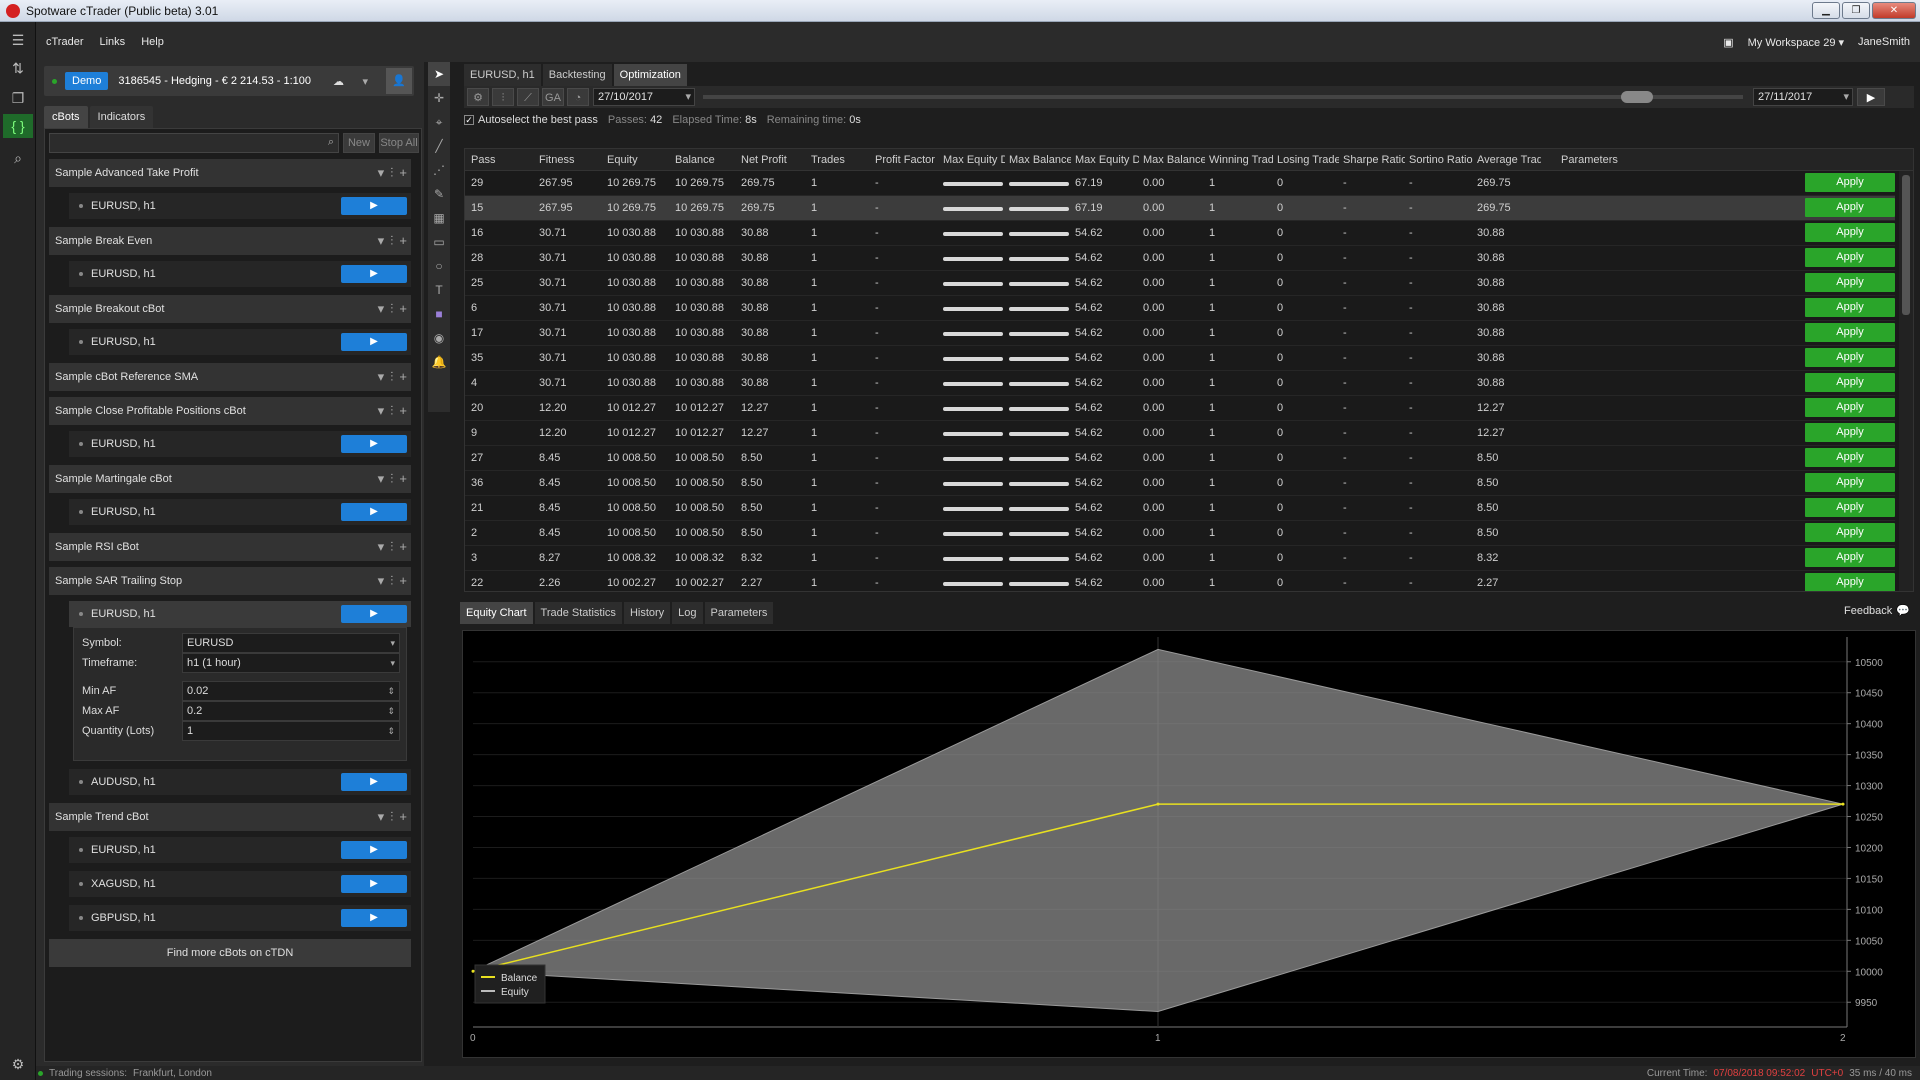 The width and height of the screenshot is (1920, 1080). I want to click on close-button: ✕, so click(1894, 10).